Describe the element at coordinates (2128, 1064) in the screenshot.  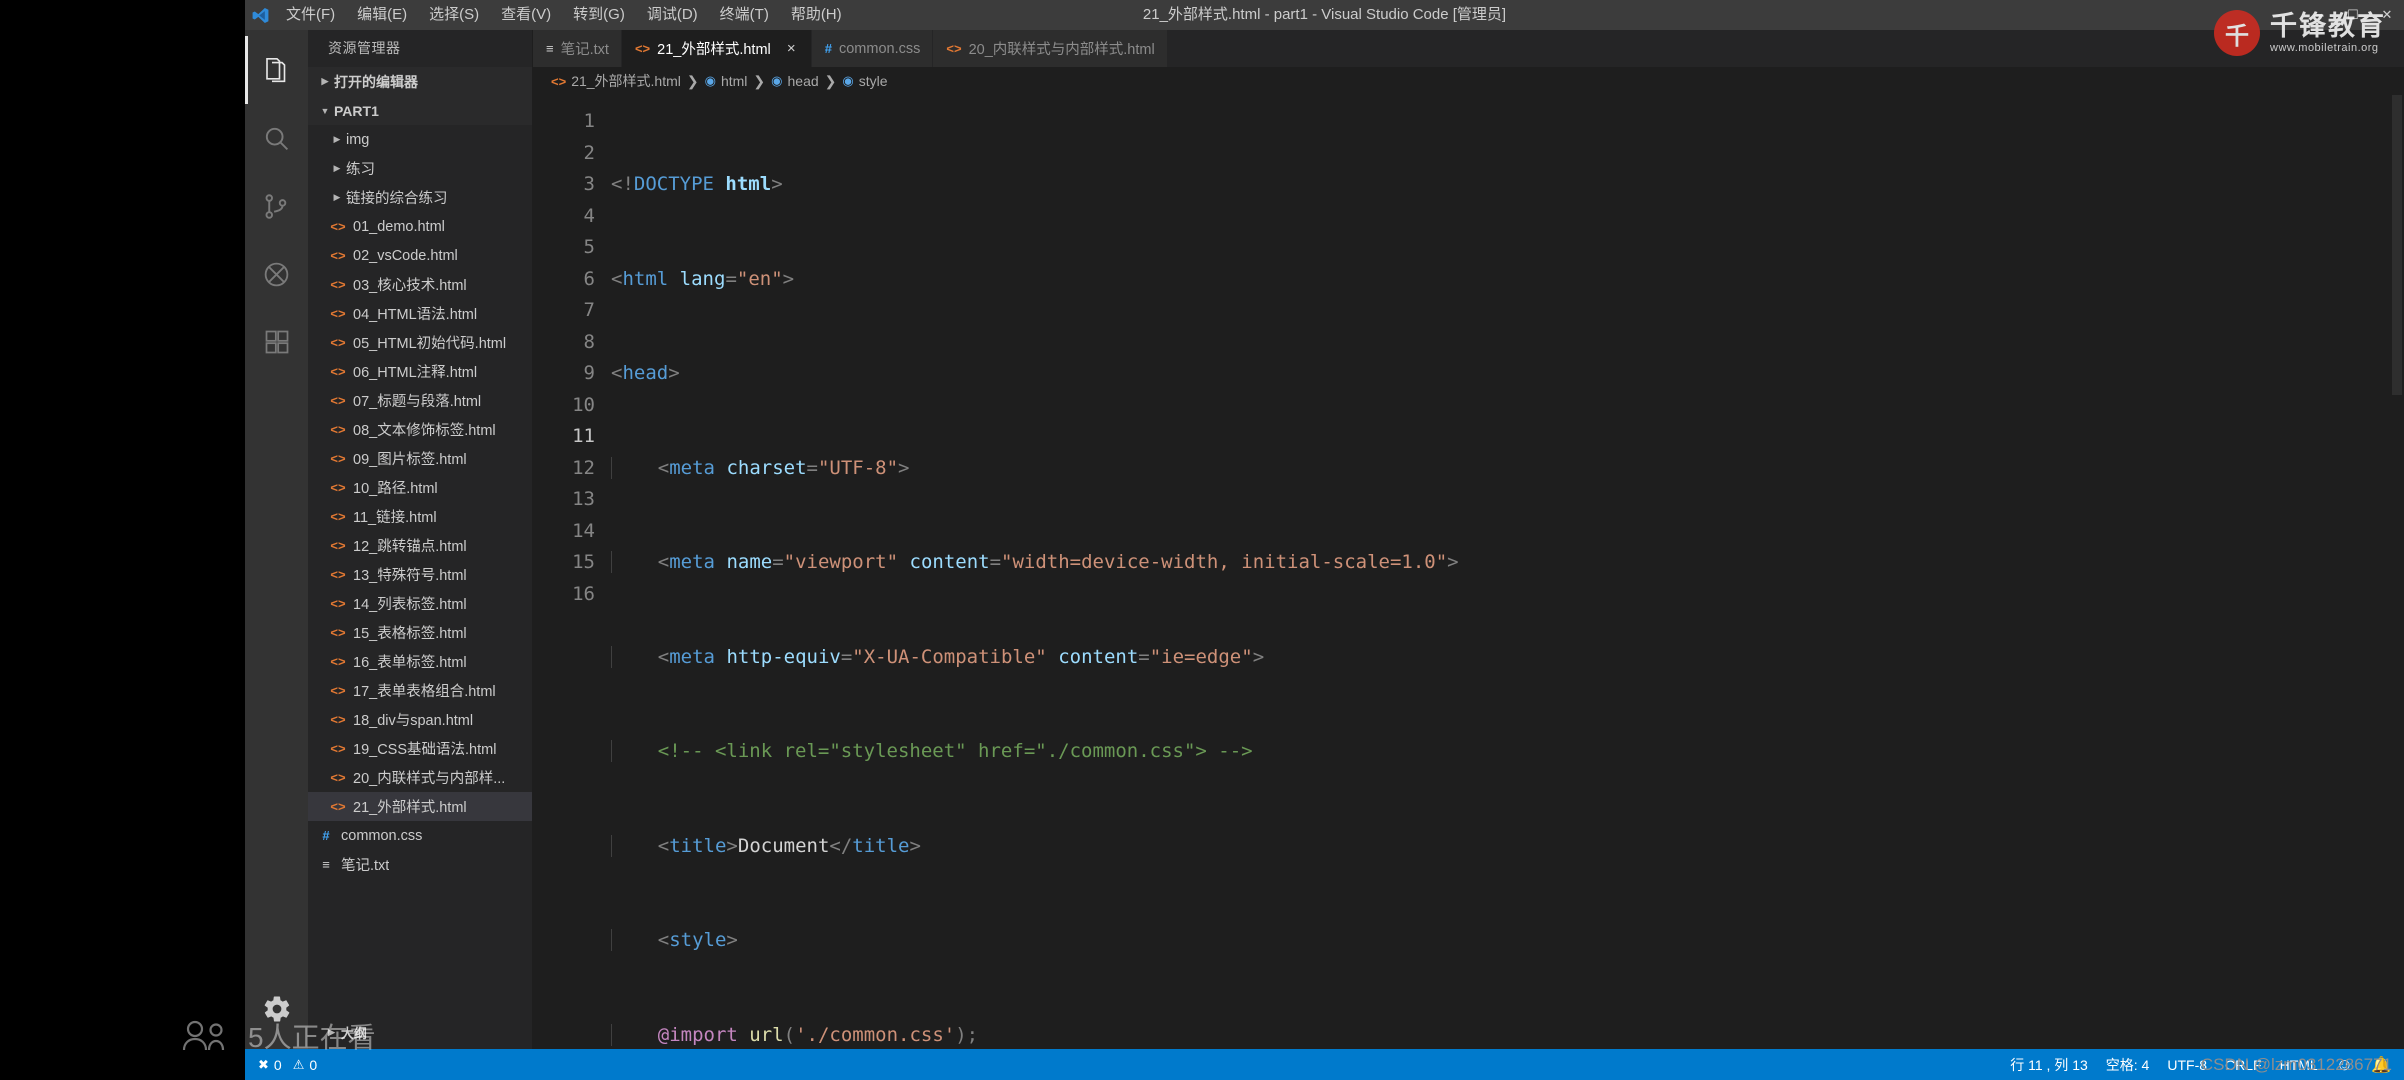
I see `status-indentation: 空格: 4` at that location.